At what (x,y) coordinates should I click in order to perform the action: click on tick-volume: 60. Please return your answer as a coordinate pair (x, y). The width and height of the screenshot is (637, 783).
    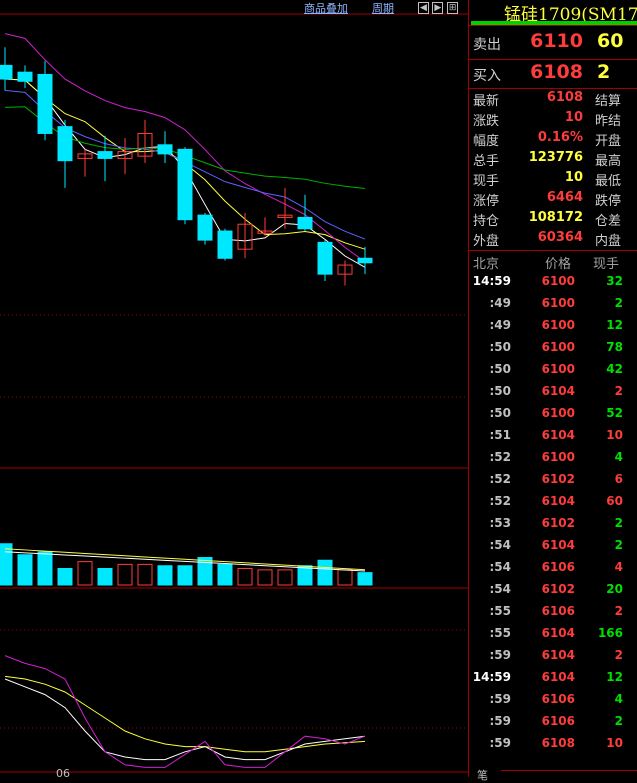
    Looking at the image, I should click on (614, 501).